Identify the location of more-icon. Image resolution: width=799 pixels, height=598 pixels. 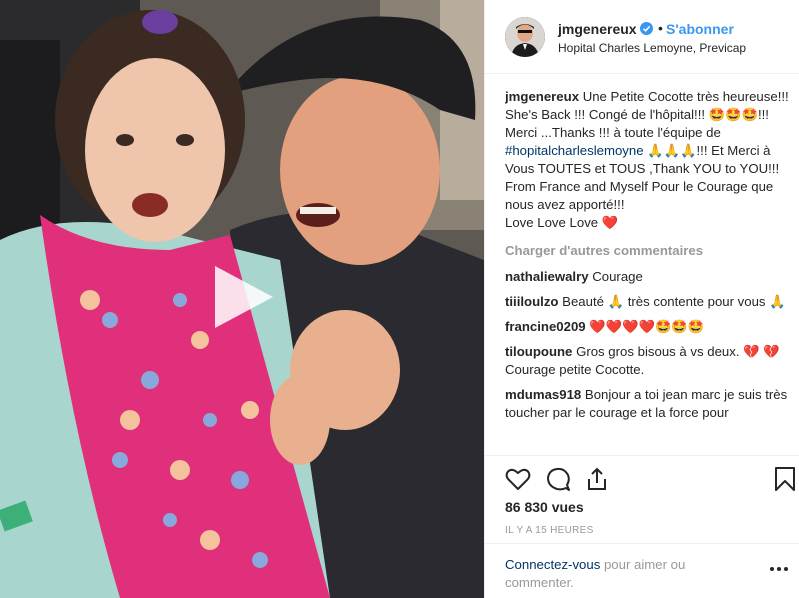
(779, 569).